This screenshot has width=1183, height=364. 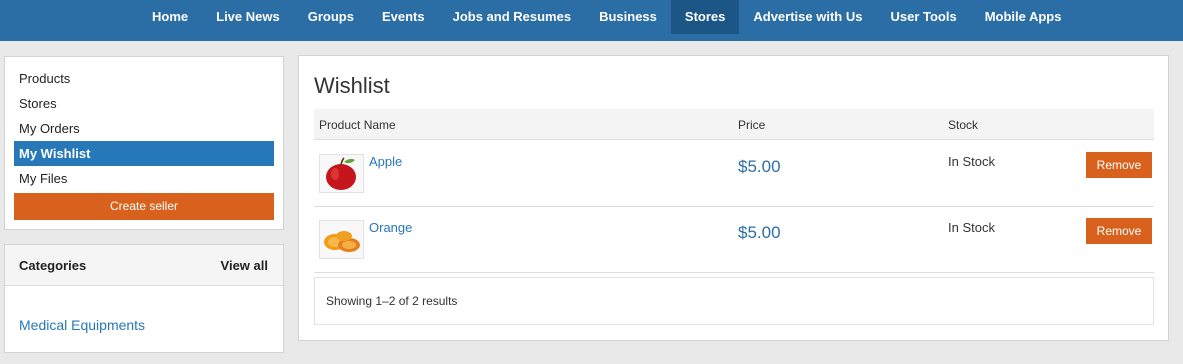 I want to click on nav-events: Events, so click(x=403, y=17).